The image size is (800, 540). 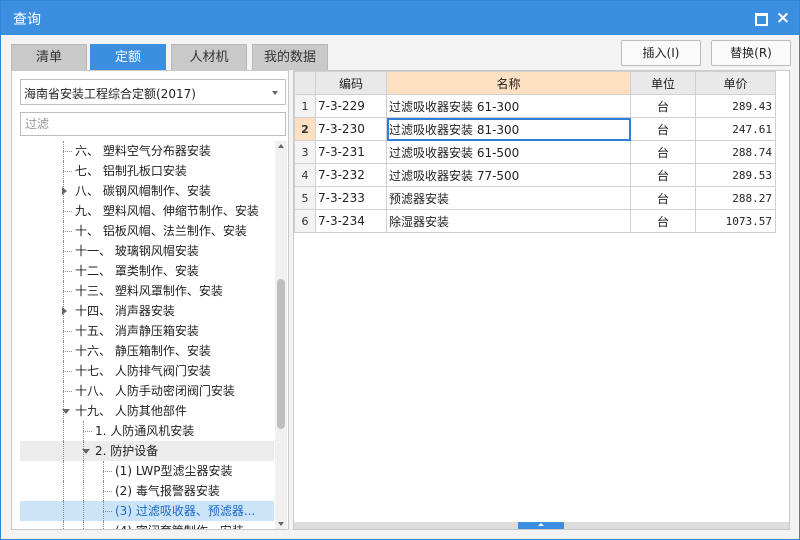 I want to click on tree-scrollbar, so click(x=281, y=335).